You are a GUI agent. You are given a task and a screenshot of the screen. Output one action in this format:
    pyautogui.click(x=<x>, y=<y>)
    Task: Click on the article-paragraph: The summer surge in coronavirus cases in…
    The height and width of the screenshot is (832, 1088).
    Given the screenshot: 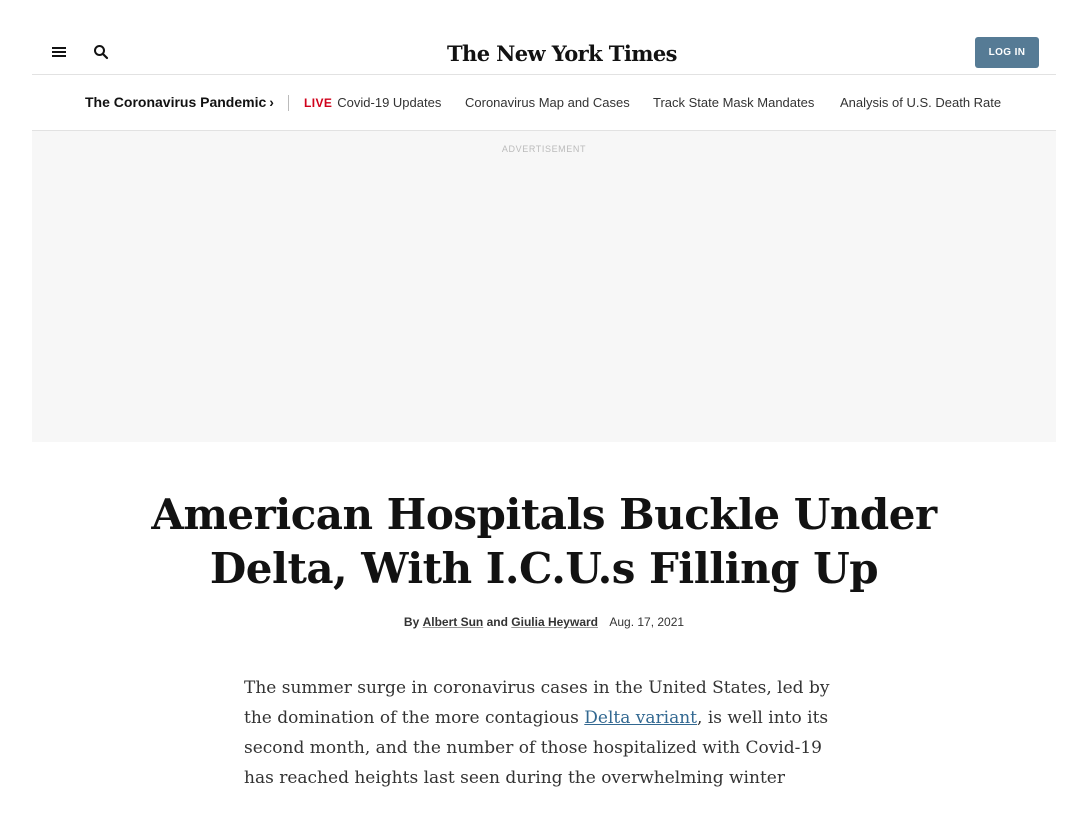 What is the action you would take?
    pyautogui.click(x=544, y=733)
    